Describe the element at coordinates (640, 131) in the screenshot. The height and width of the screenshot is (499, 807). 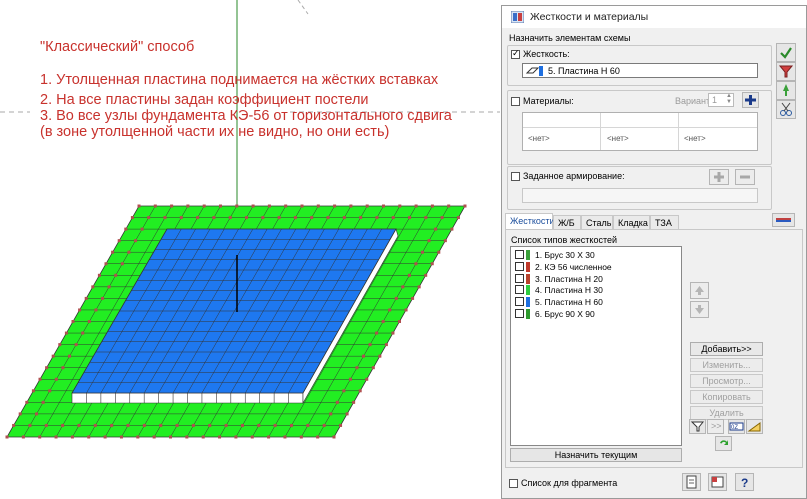
I see `materials-table: <нет> <нет> <нет>` at that location.